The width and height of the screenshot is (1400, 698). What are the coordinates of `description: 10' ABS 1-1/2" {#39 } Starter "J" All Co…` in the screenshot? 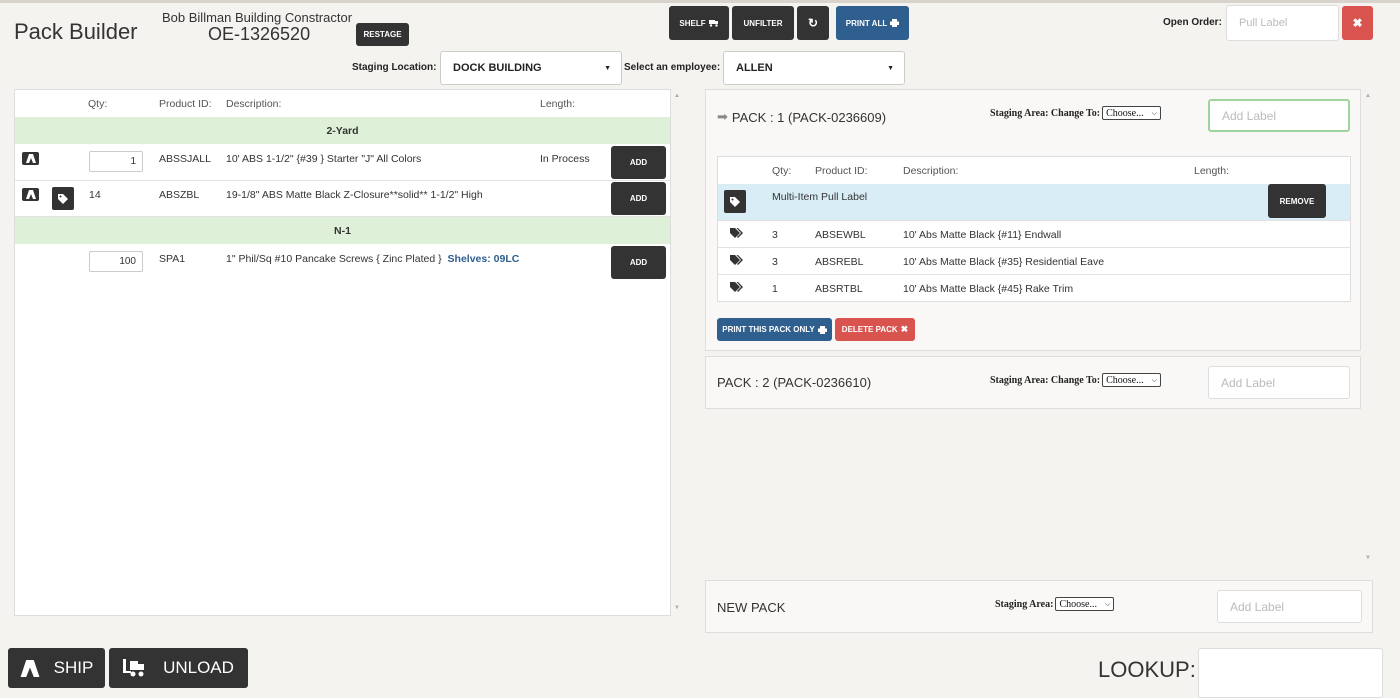 It's located at (324, 159).